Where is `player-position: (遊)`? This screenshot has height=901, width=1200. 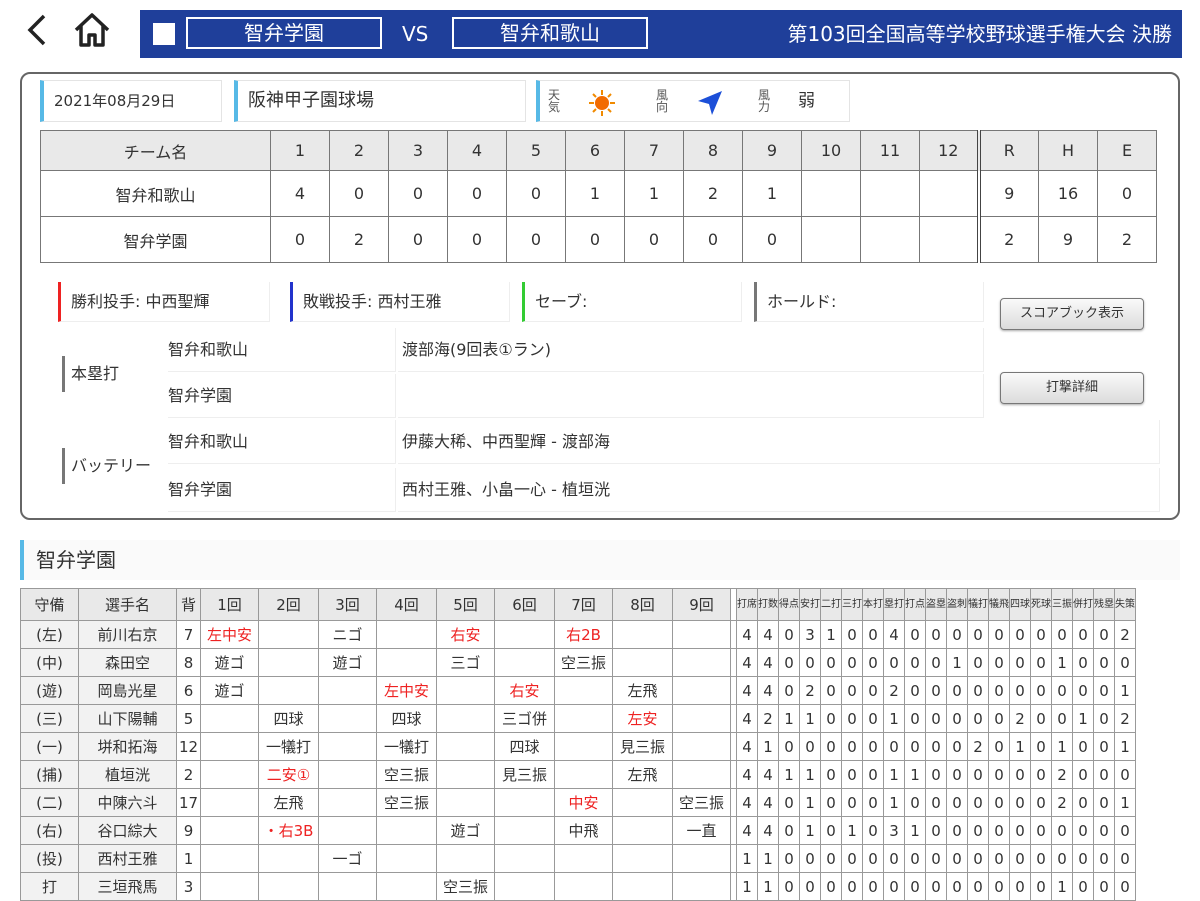
player-position: (遊) is located at coordinates (49, 690).